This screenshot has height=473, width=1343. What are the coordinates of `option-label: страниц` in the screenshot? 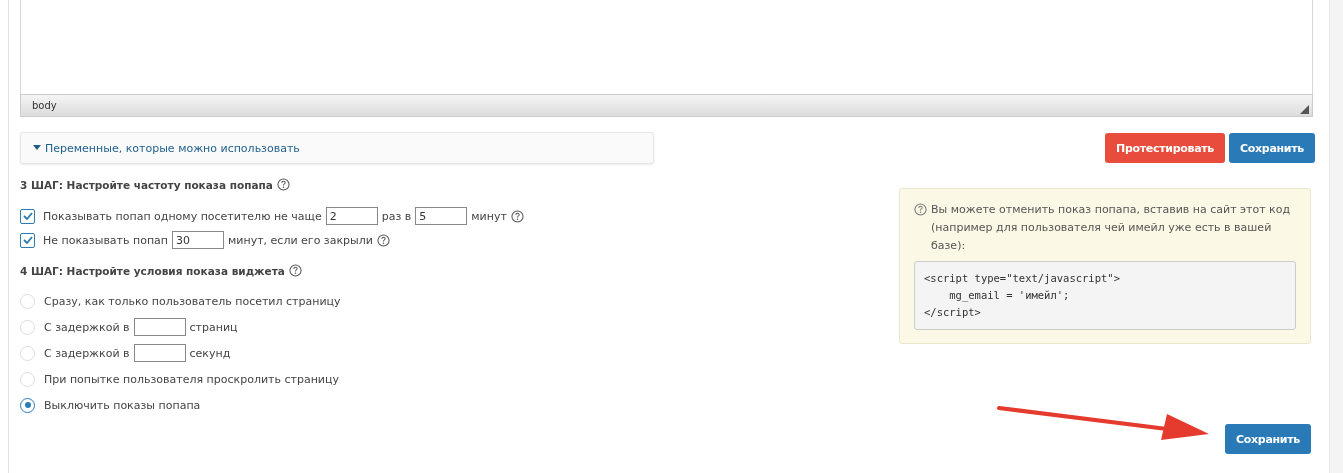 It's located at (213, 327).